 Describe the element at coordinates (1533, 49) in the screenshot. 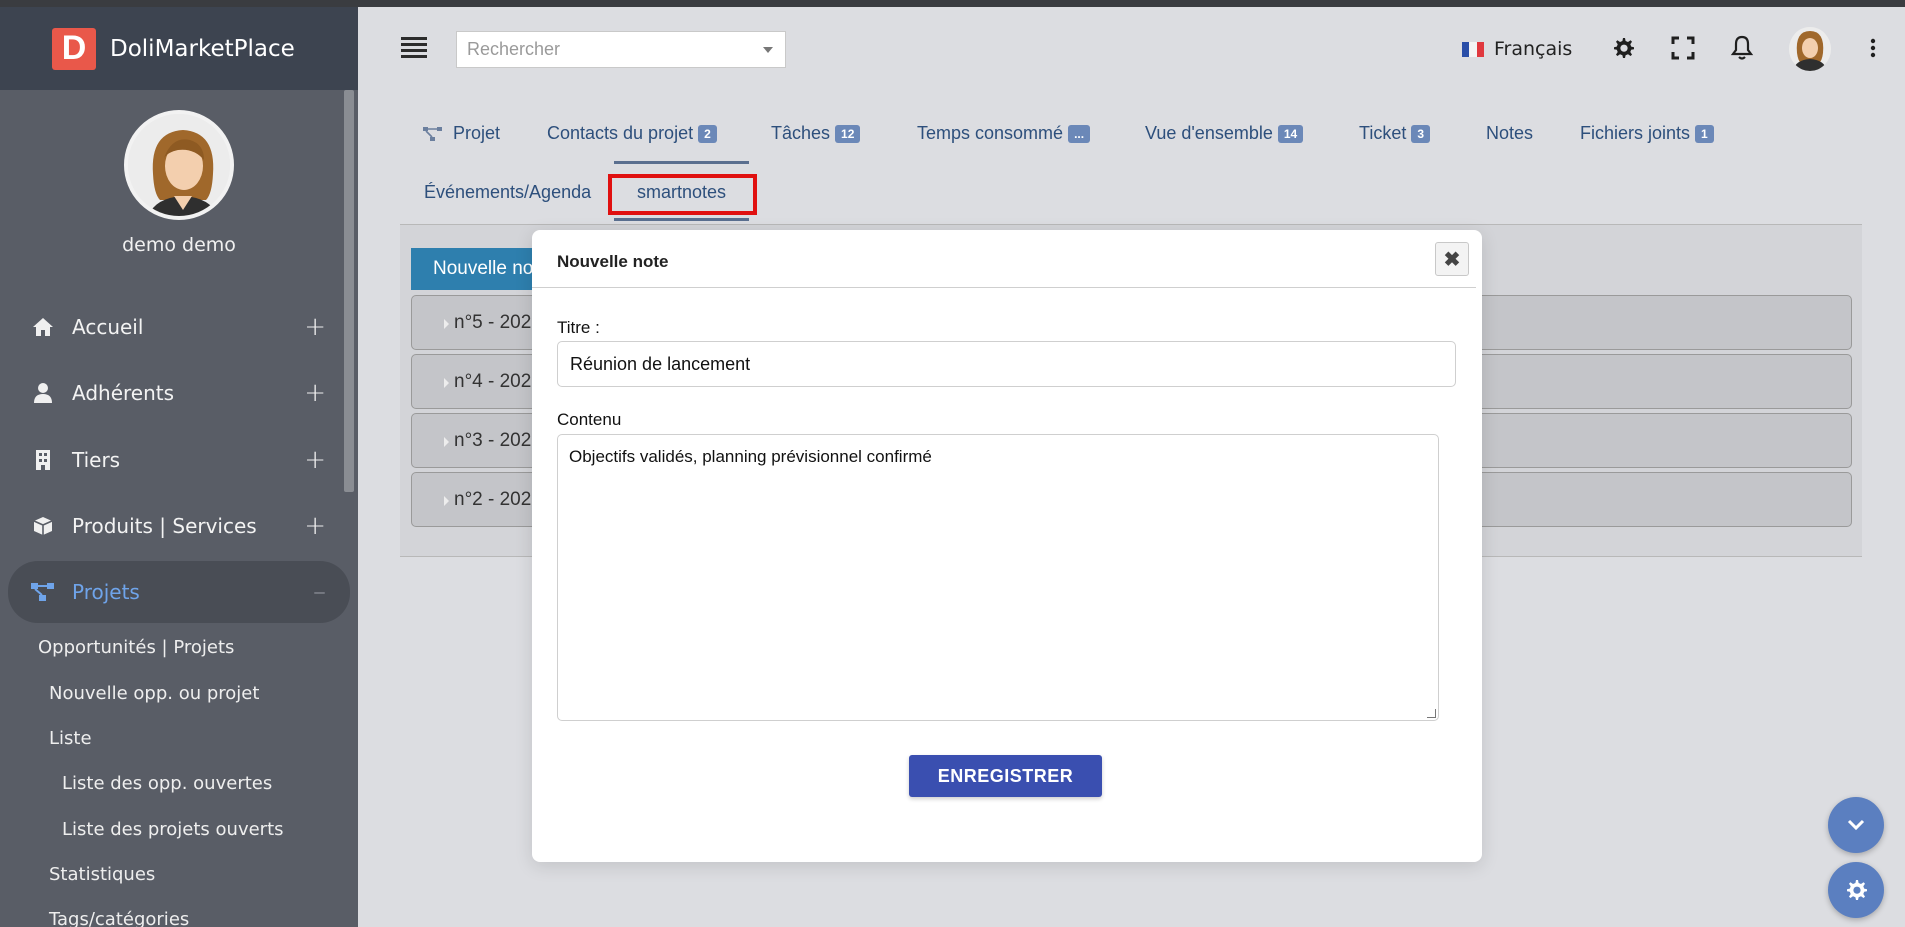

I see `language-label: Français` at that location.